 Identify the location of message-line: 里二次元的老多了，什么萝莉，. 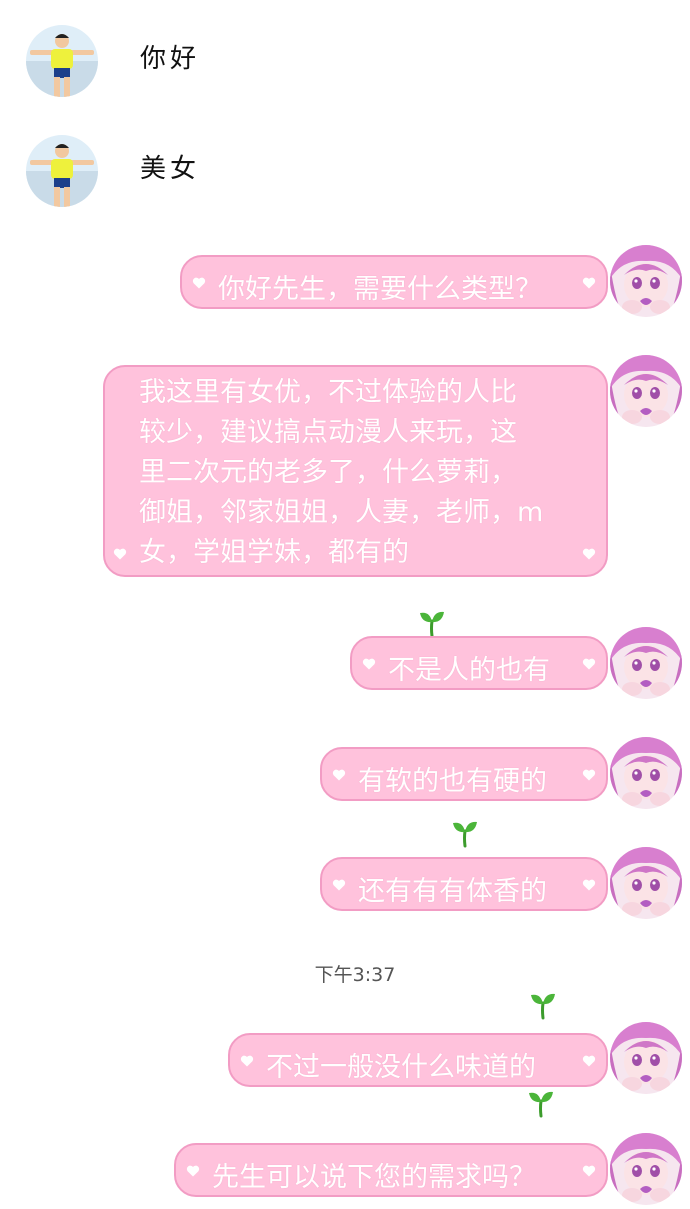
(328, 472).